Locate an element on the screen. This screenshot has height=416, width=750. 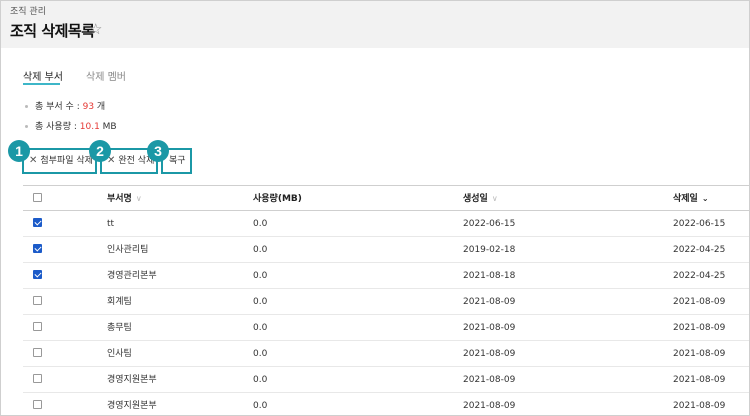
delete-attachments-button: ✕ 첨부파일 삭제 is located at coordinates (59, 161).